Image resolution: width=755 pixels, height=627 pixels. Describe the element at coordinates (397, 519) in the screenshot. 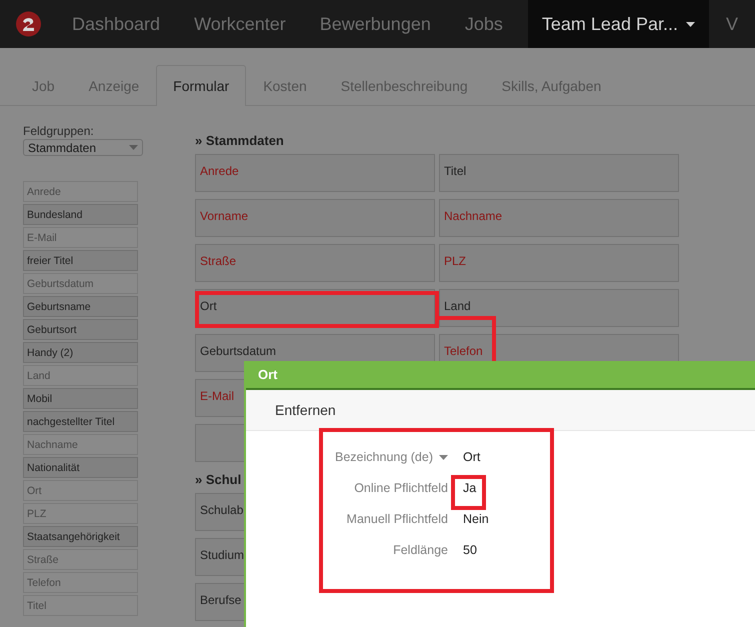

I see `property-label: Manuell Pflichtfeld` at that location.